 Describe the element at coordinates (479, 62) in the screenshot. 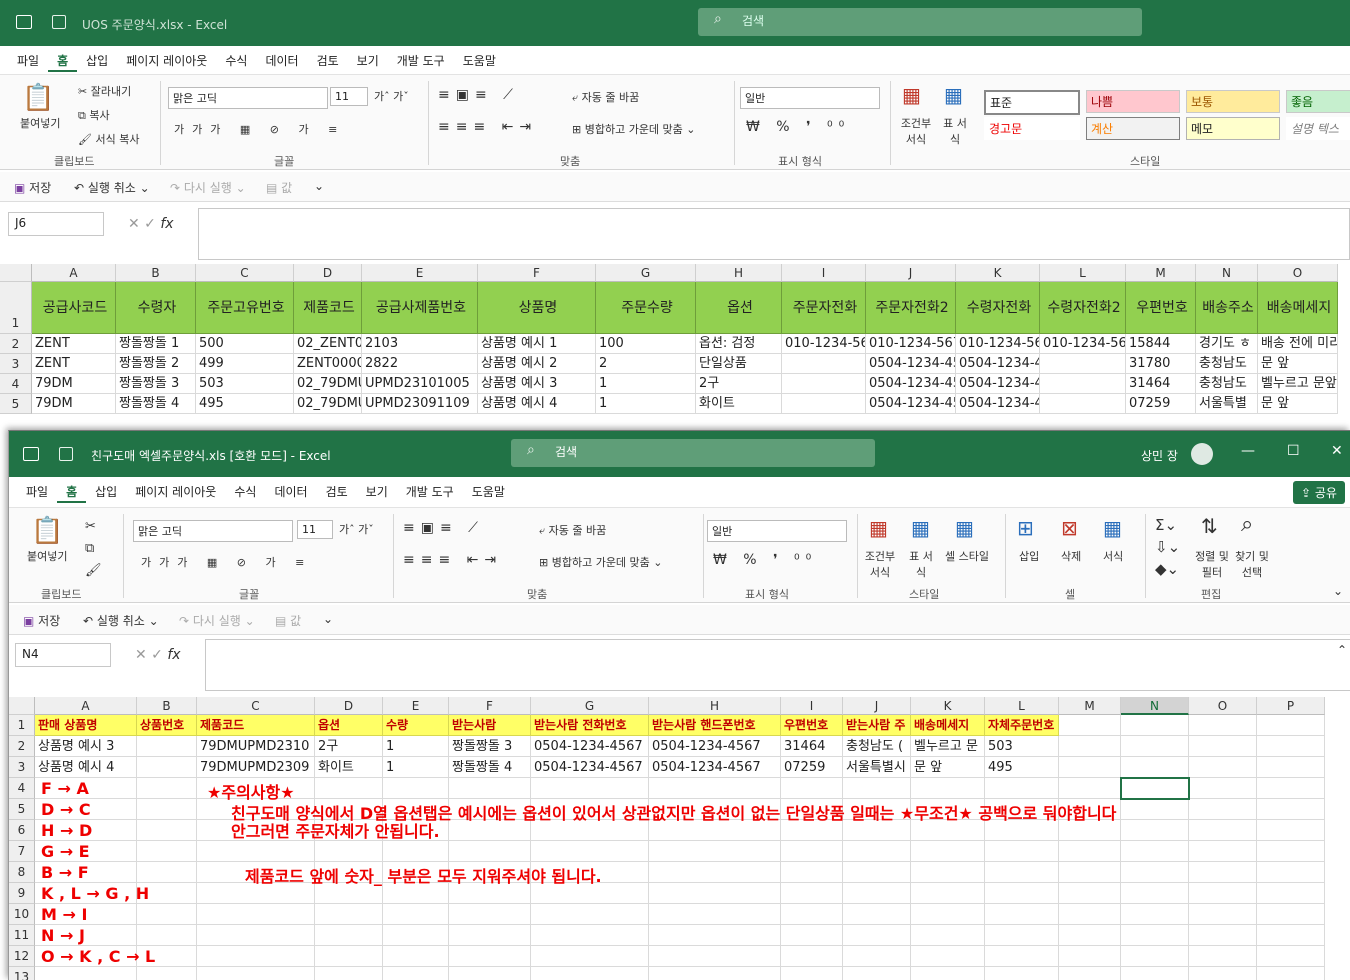

I see `tab-9: 도움말` at that location.